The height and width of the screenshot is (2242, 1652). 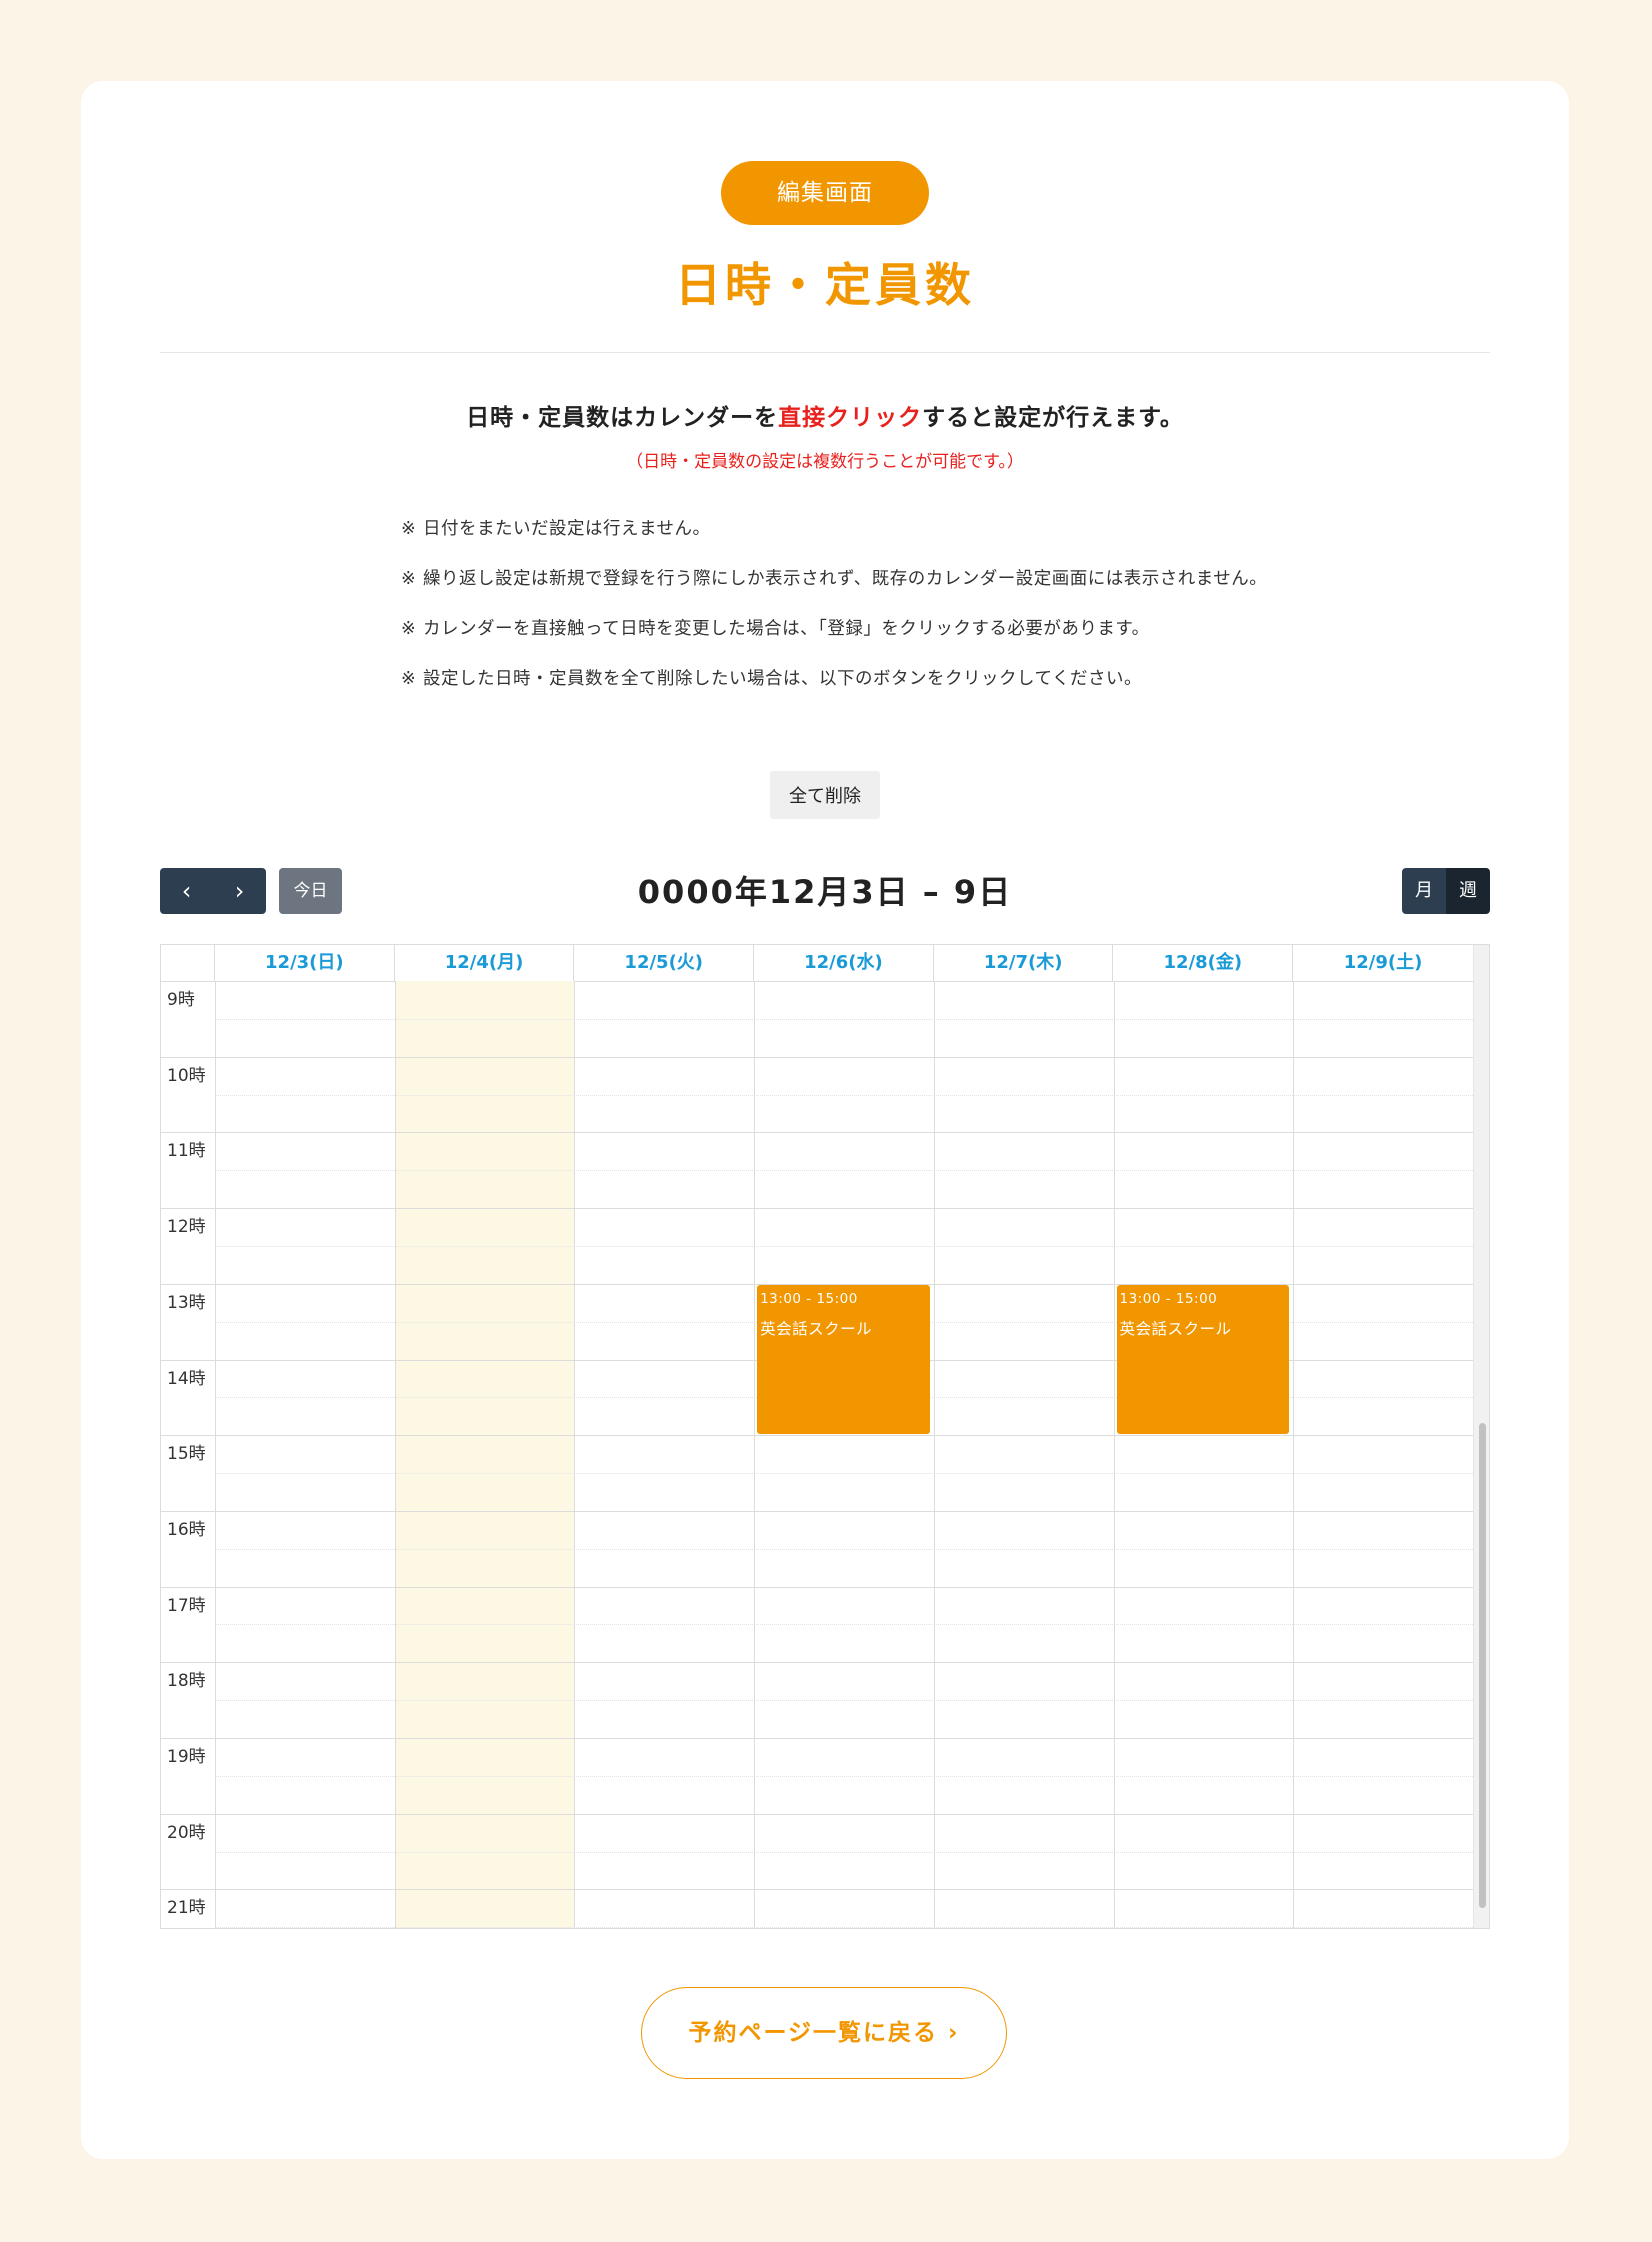 I want to click on time-label: 17時, so click(x=186, y=1605).